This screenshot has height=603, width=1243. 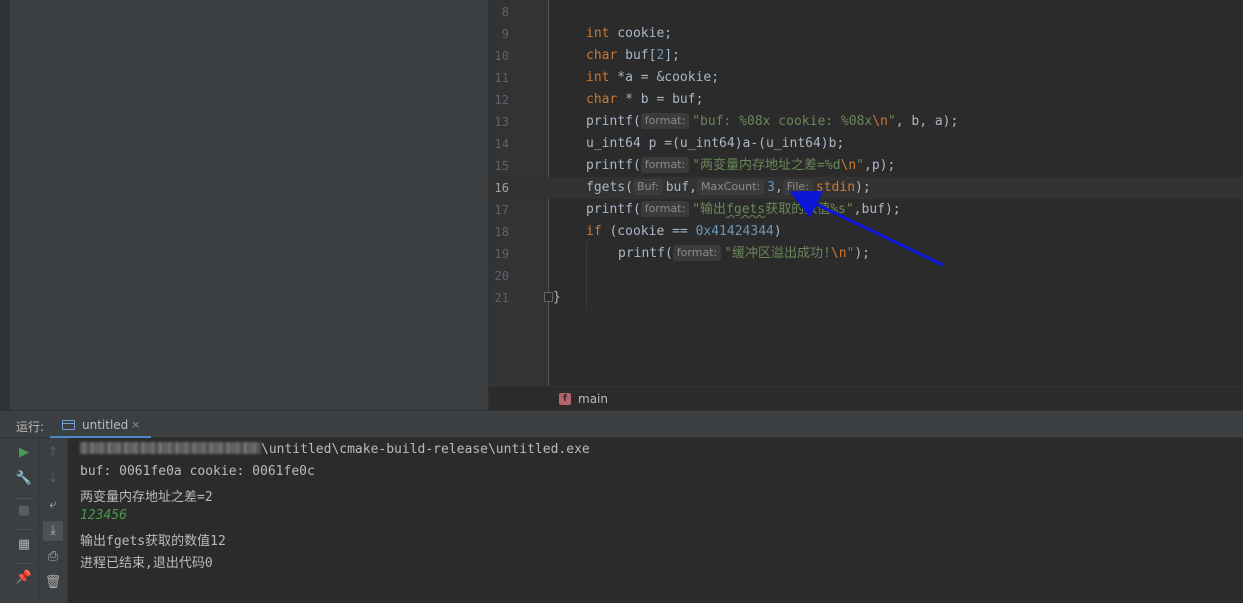 I want to click on line-number: 20, so click(x=501, y=276).